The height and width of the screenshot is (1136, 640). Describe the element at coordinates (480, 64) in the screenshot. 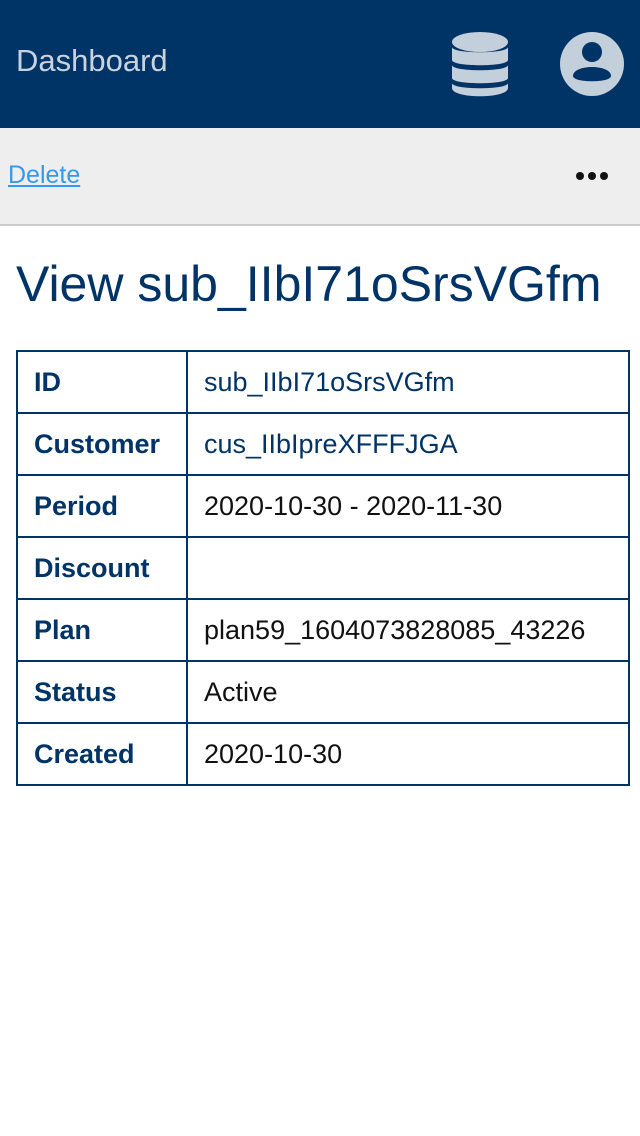

I see `database-icon` at that location.